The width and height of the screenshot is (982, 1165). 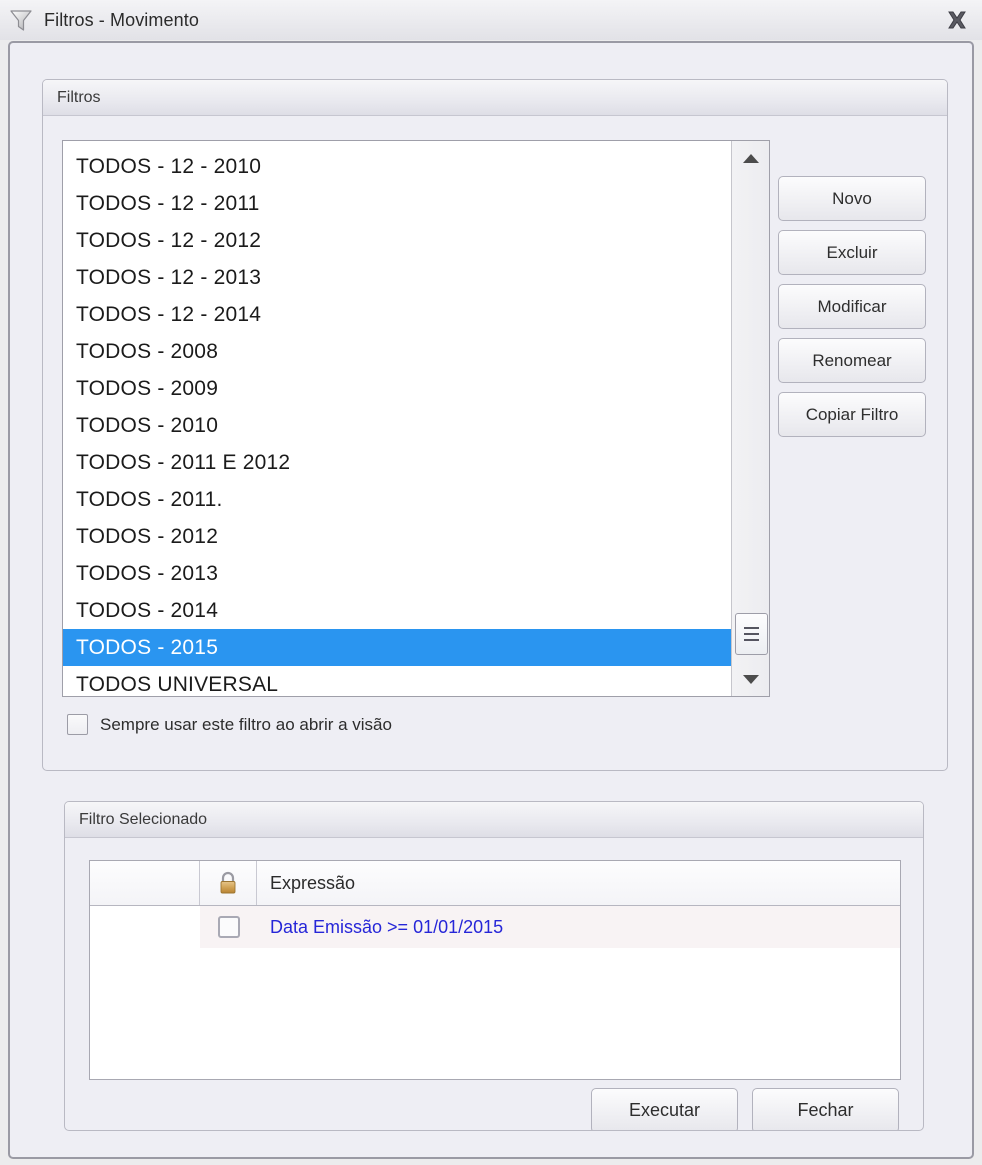 I want to click on row-select-cell, so click(x=145, y=927).